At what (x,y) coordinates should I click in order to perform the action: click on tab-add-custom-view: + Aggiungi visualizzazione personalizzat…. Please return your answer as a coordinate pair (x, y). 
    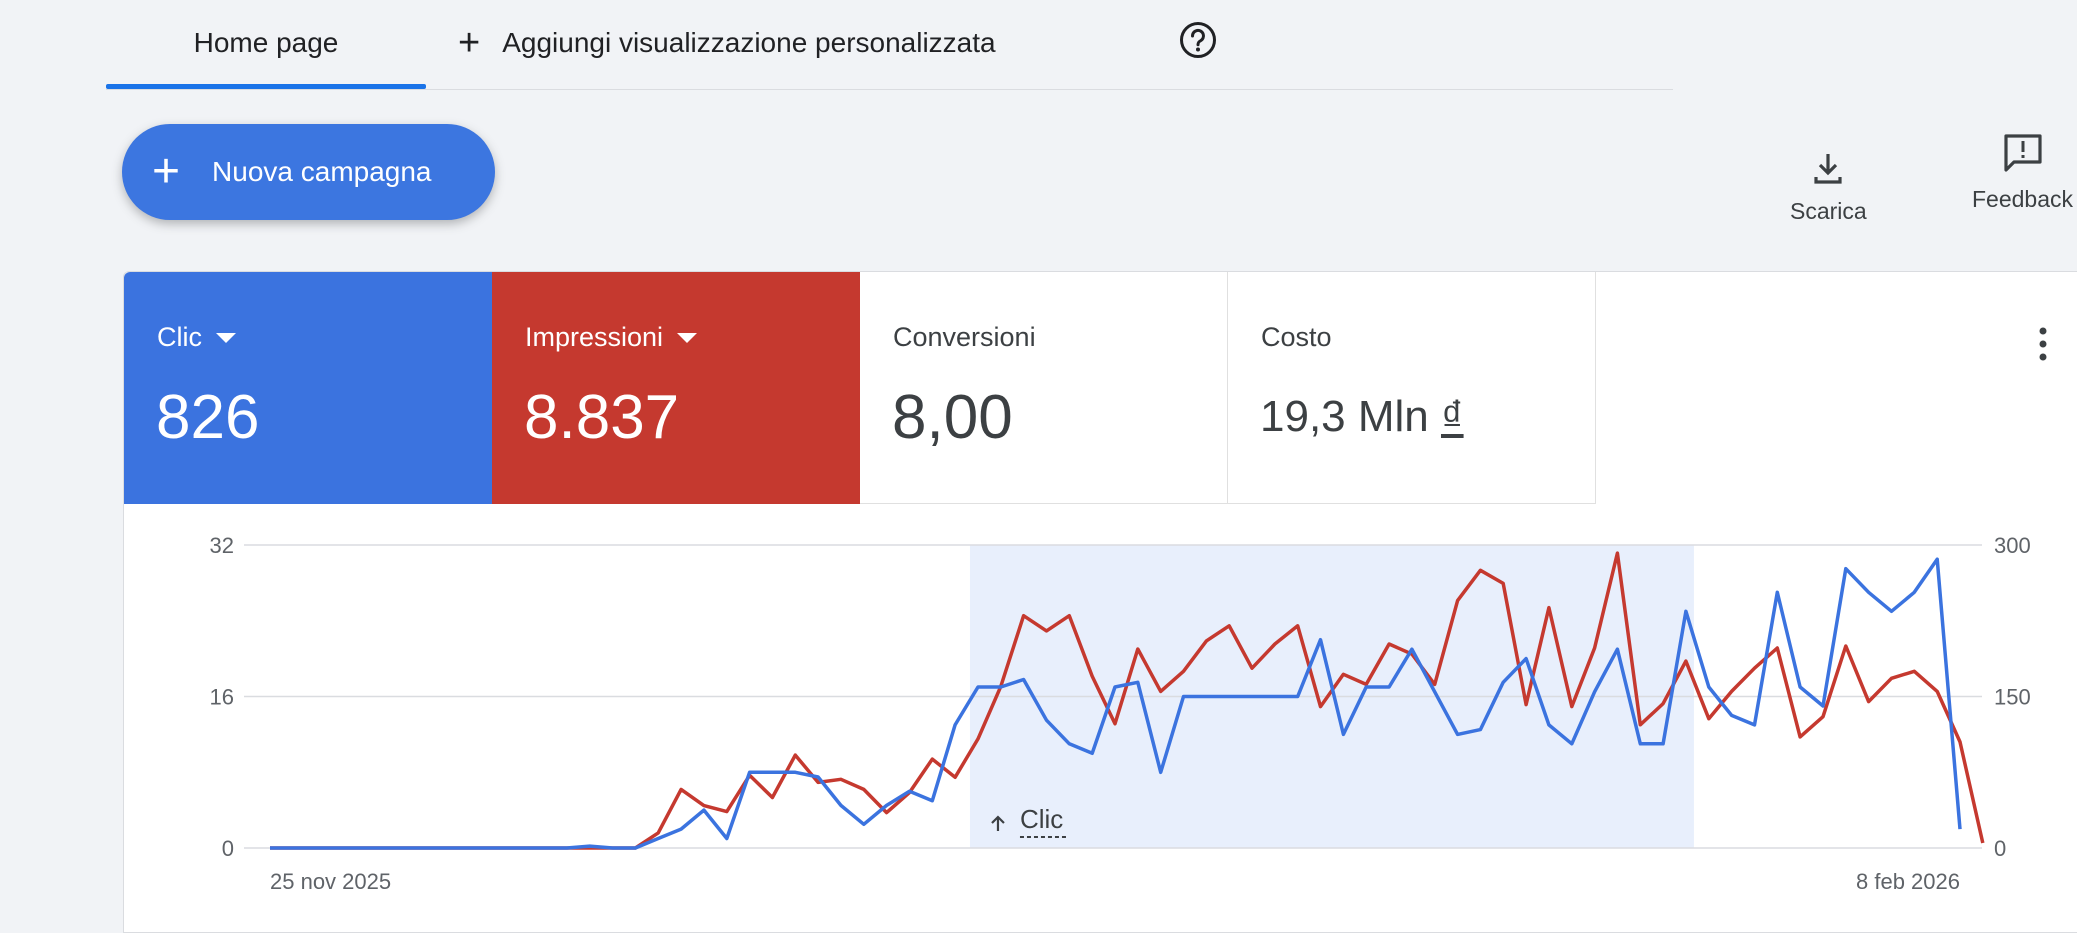
    Looking at the image, I should click on (727, 43).